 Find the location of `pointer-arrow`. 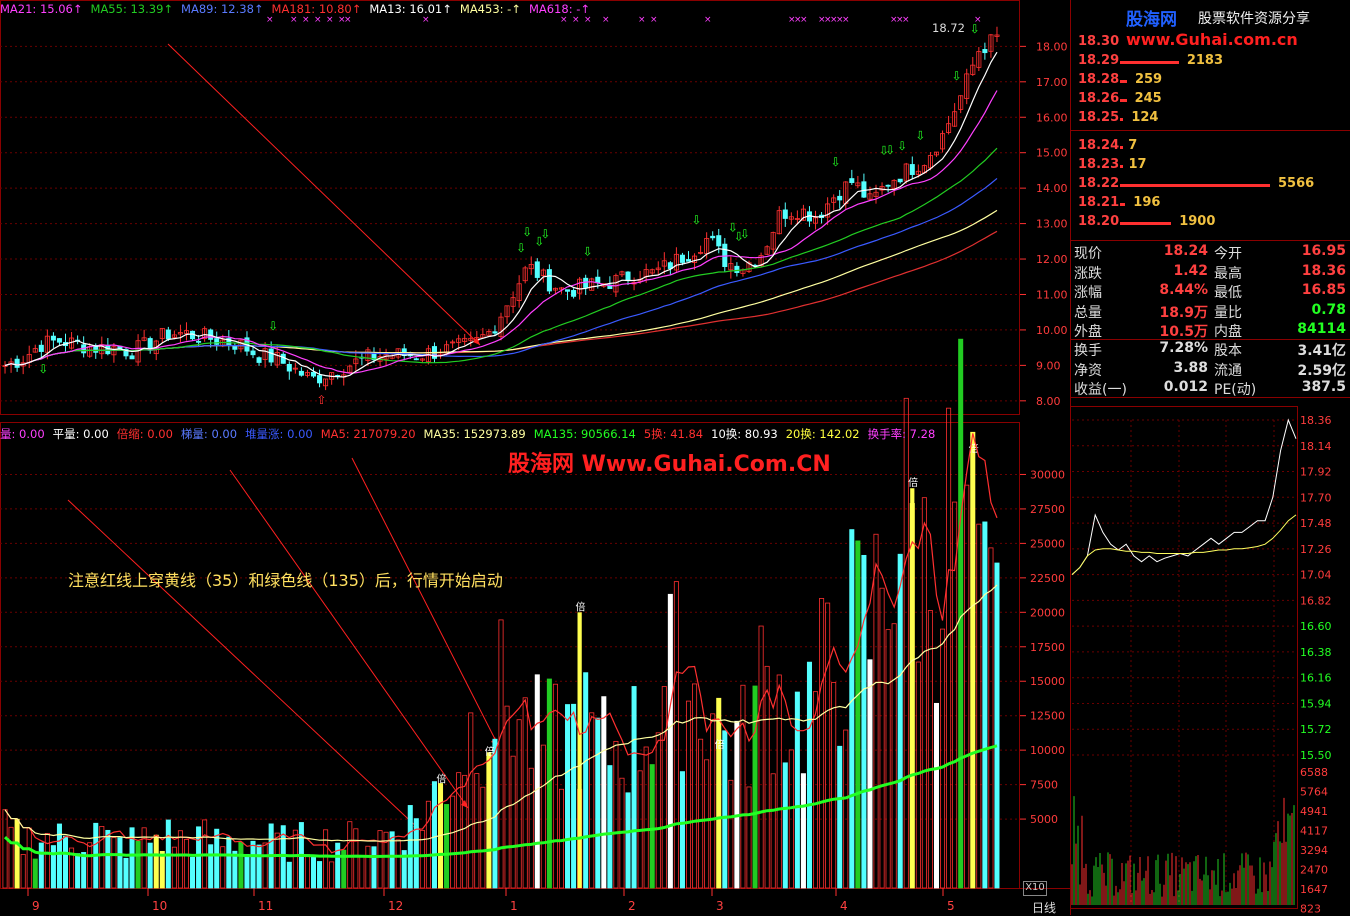

pointer-arrow is located at coordinates (324, 194).